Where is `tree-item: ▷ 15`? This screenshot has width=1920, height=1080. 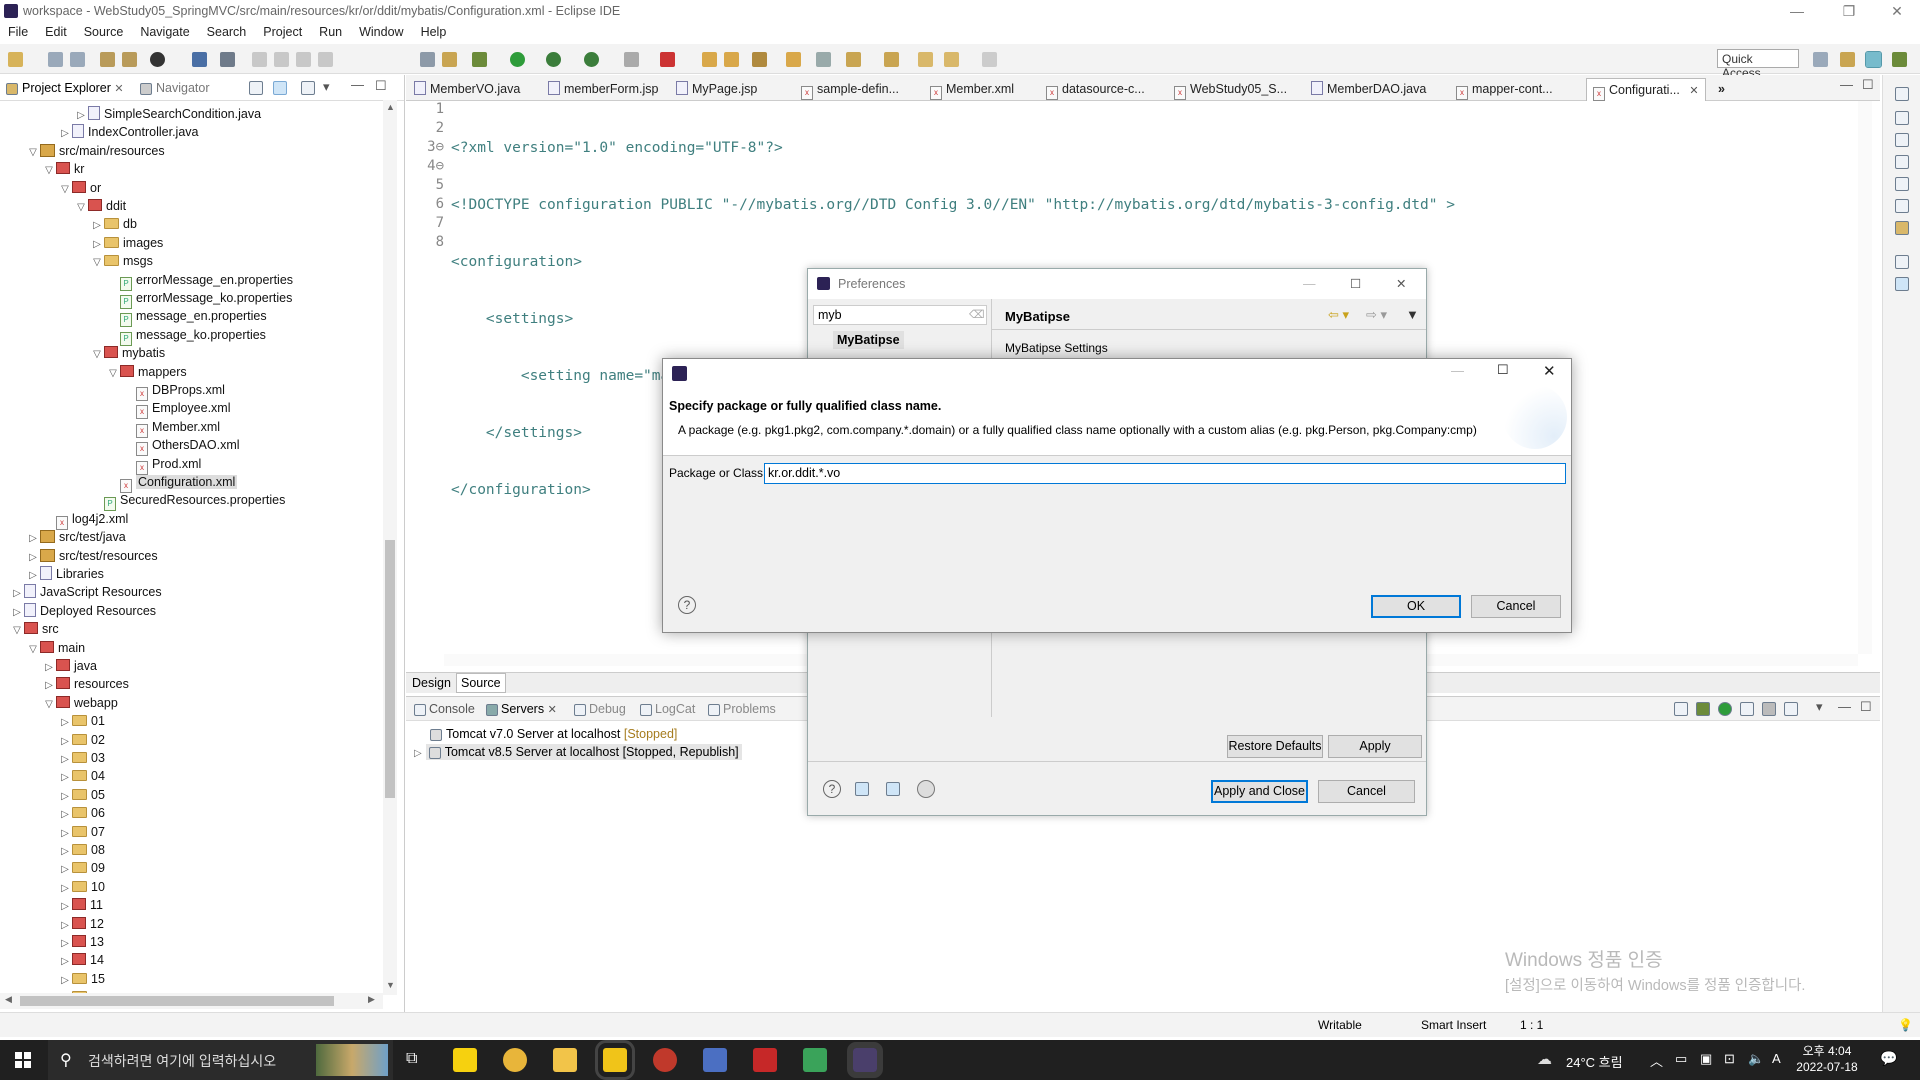 tree-item: ▷ 15 is located at coordinates (81, 979).